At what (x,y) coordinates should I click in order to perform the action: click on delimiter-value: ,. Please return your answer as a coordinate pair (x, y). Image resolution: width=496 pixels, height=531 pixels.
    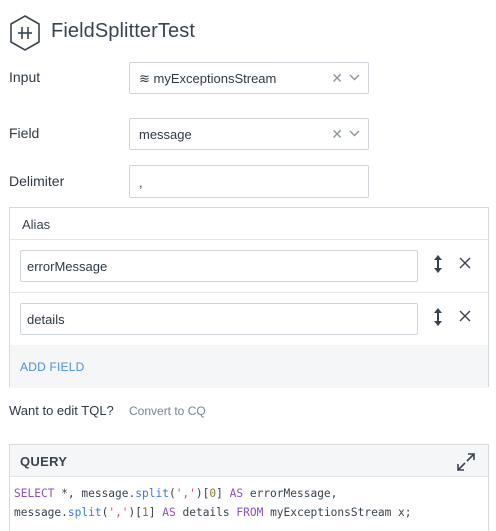
    Looking at the image, I should click on (141, 182).